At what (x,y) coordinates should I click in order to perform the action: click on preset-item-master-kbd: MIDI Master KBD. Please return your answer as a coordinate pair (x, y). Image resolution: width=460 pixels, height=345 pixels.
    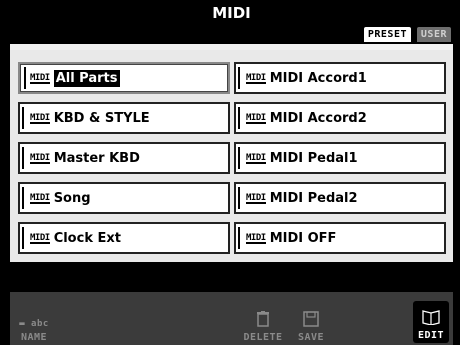
    Looking at the image, I should click on (124, 158).